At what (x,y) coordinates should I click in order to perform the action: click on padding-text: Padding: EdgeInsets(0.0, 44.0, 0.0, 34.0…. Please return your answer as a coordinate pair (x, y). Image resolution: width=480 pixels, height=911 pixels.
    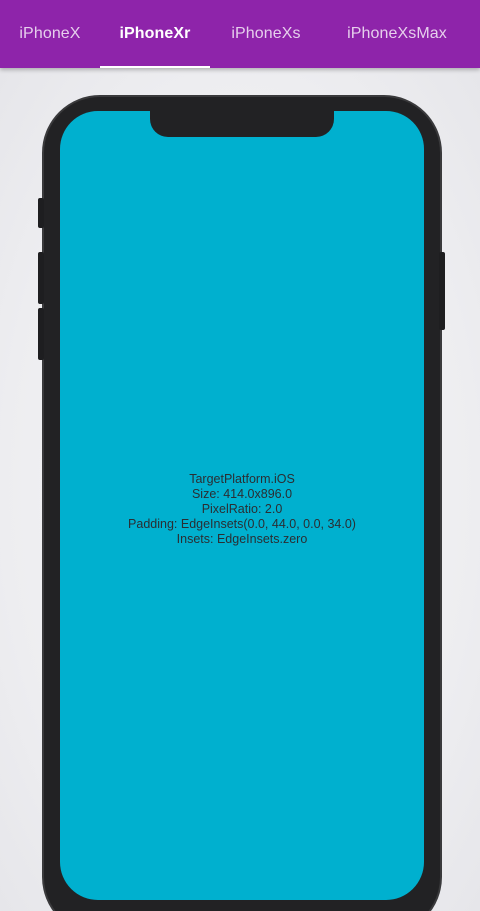
    Looking at the image, I should click on (242, 524).